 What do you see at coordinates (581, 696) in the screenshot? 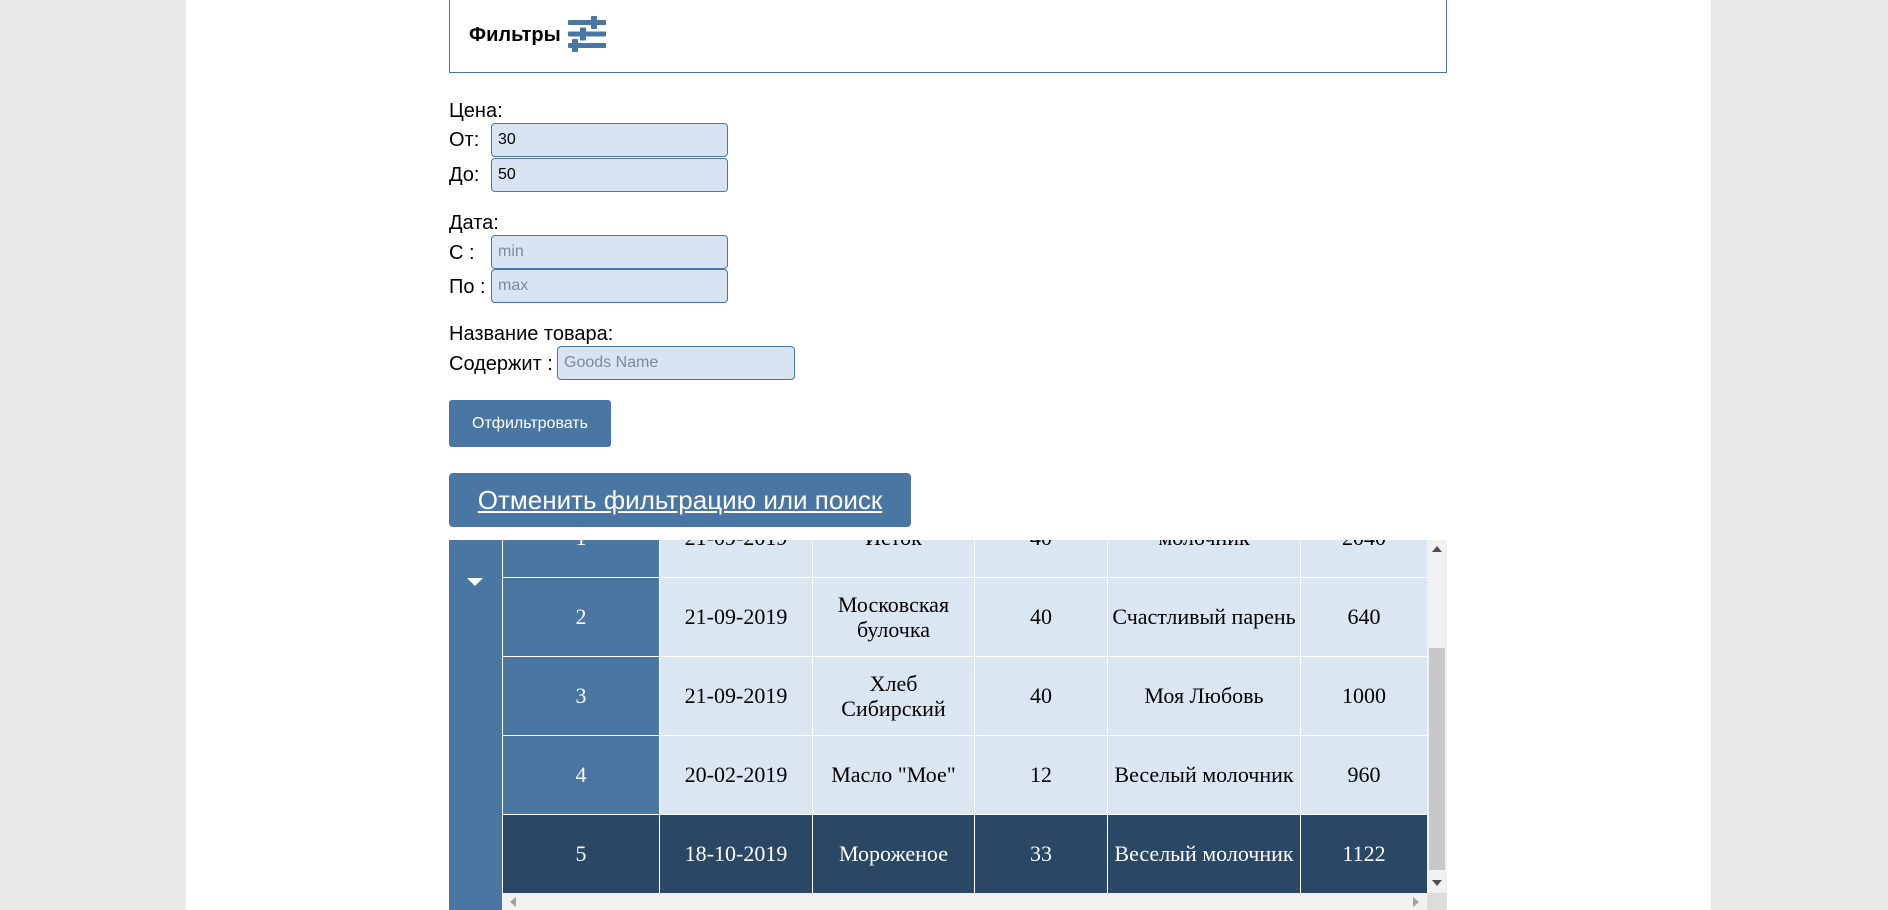
I see `row-number-cell: 3` at bounding box center [581, 696].